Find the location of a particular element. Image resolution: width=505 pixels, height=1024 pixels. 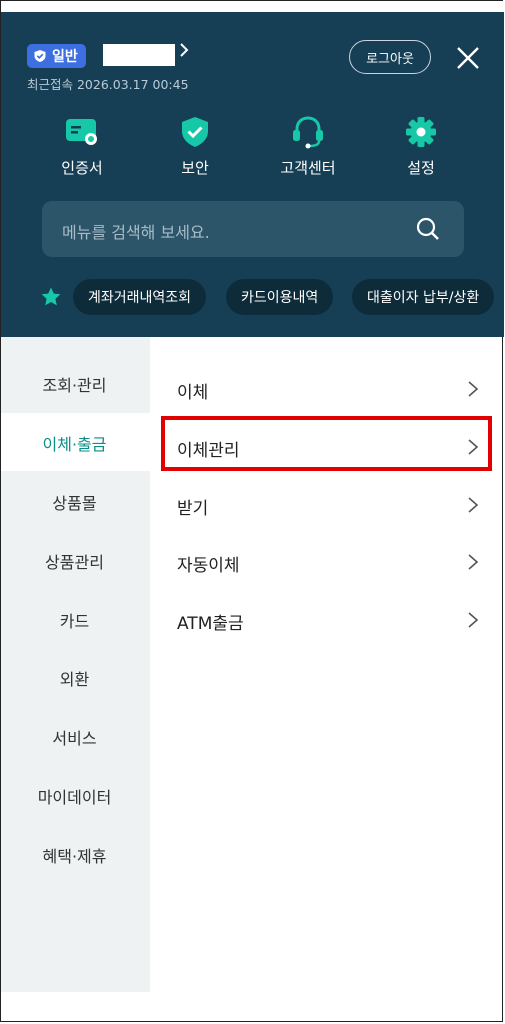

certificate-icon is located at coordinates (81, 132).